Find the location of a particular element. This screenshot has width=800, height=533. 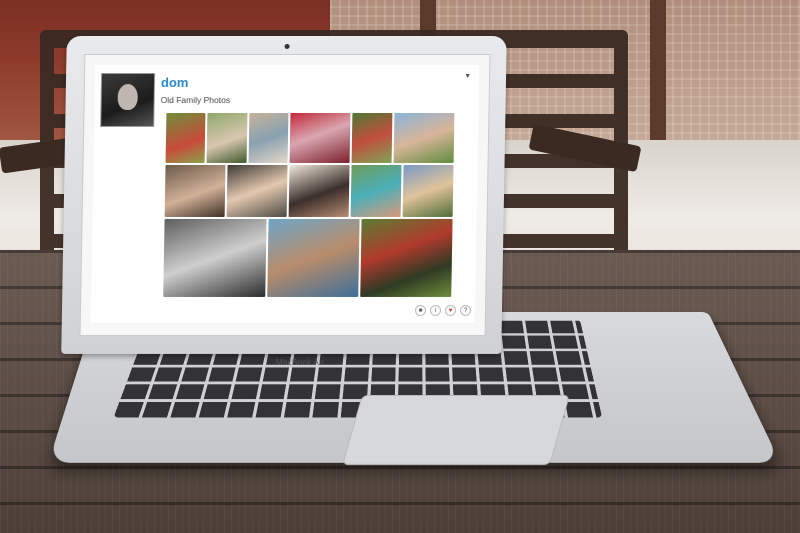

webcam-icon is located at coordinates (287, 46).